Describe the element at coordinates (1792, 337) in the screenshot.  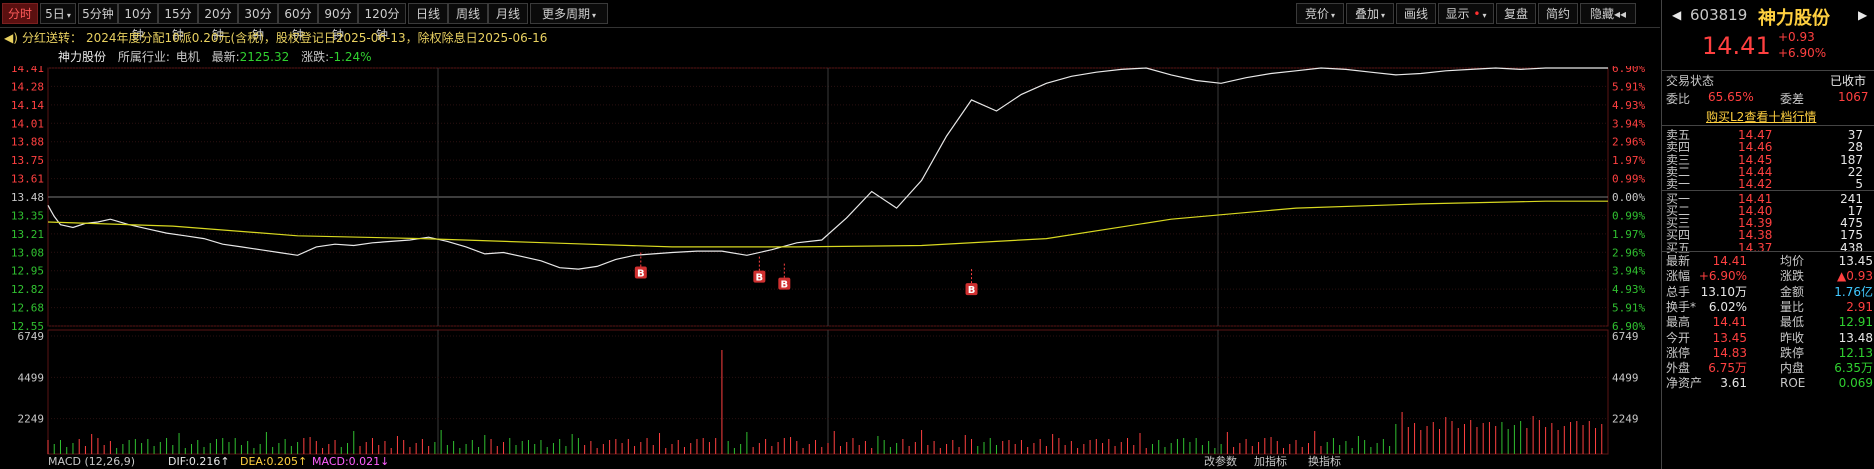
I see `stat-label: 昨收` at that location.